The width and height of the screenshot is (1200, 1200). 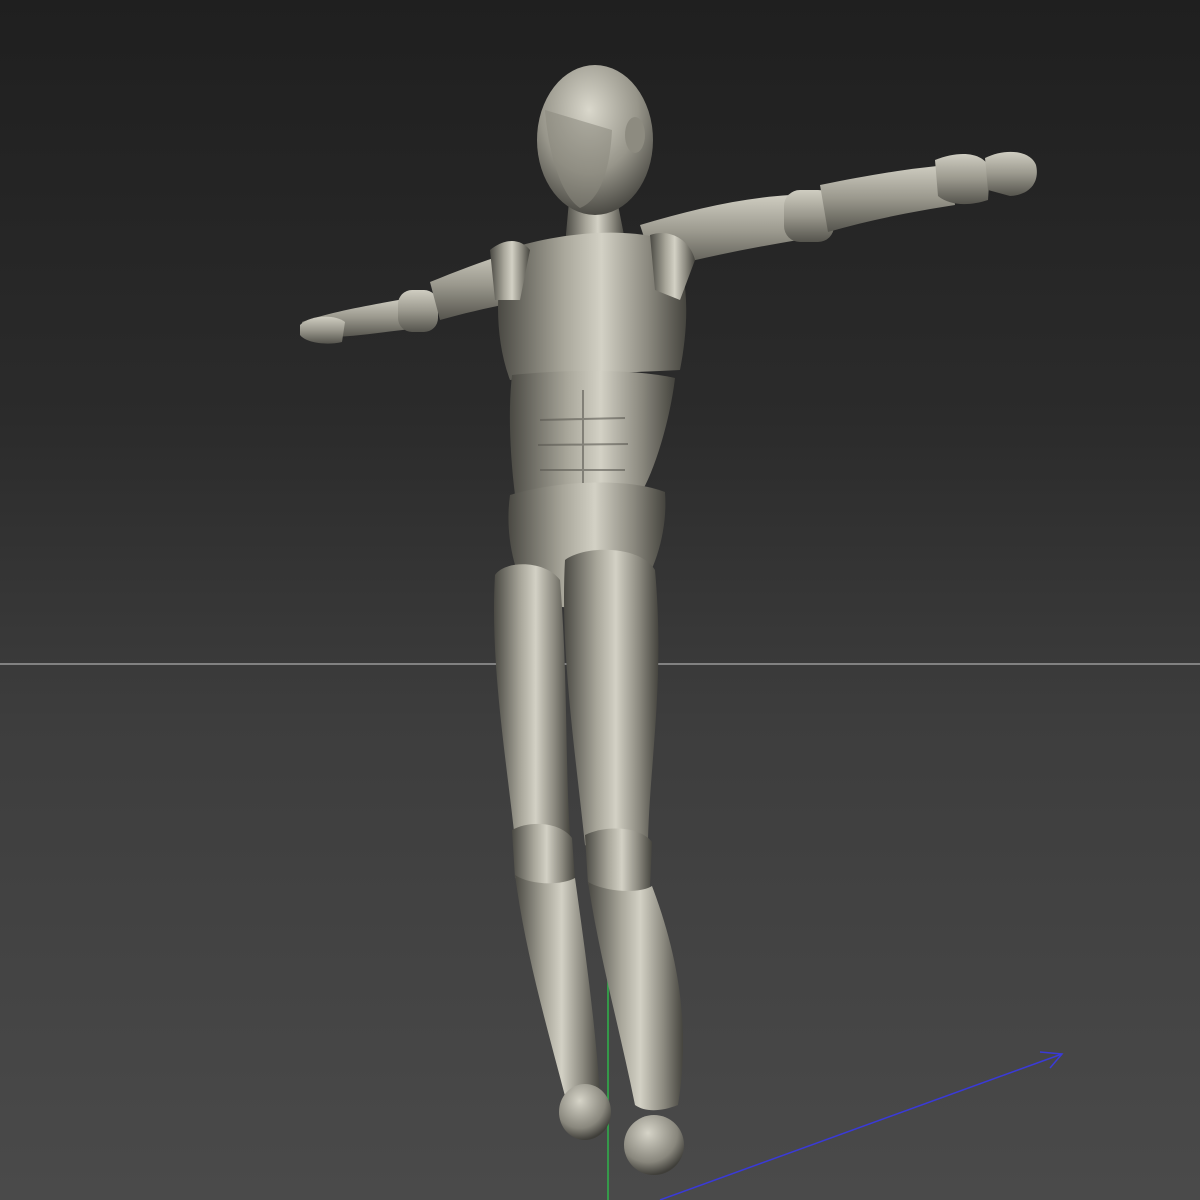 I want to click on right-shin, so click(x=635, y=996).